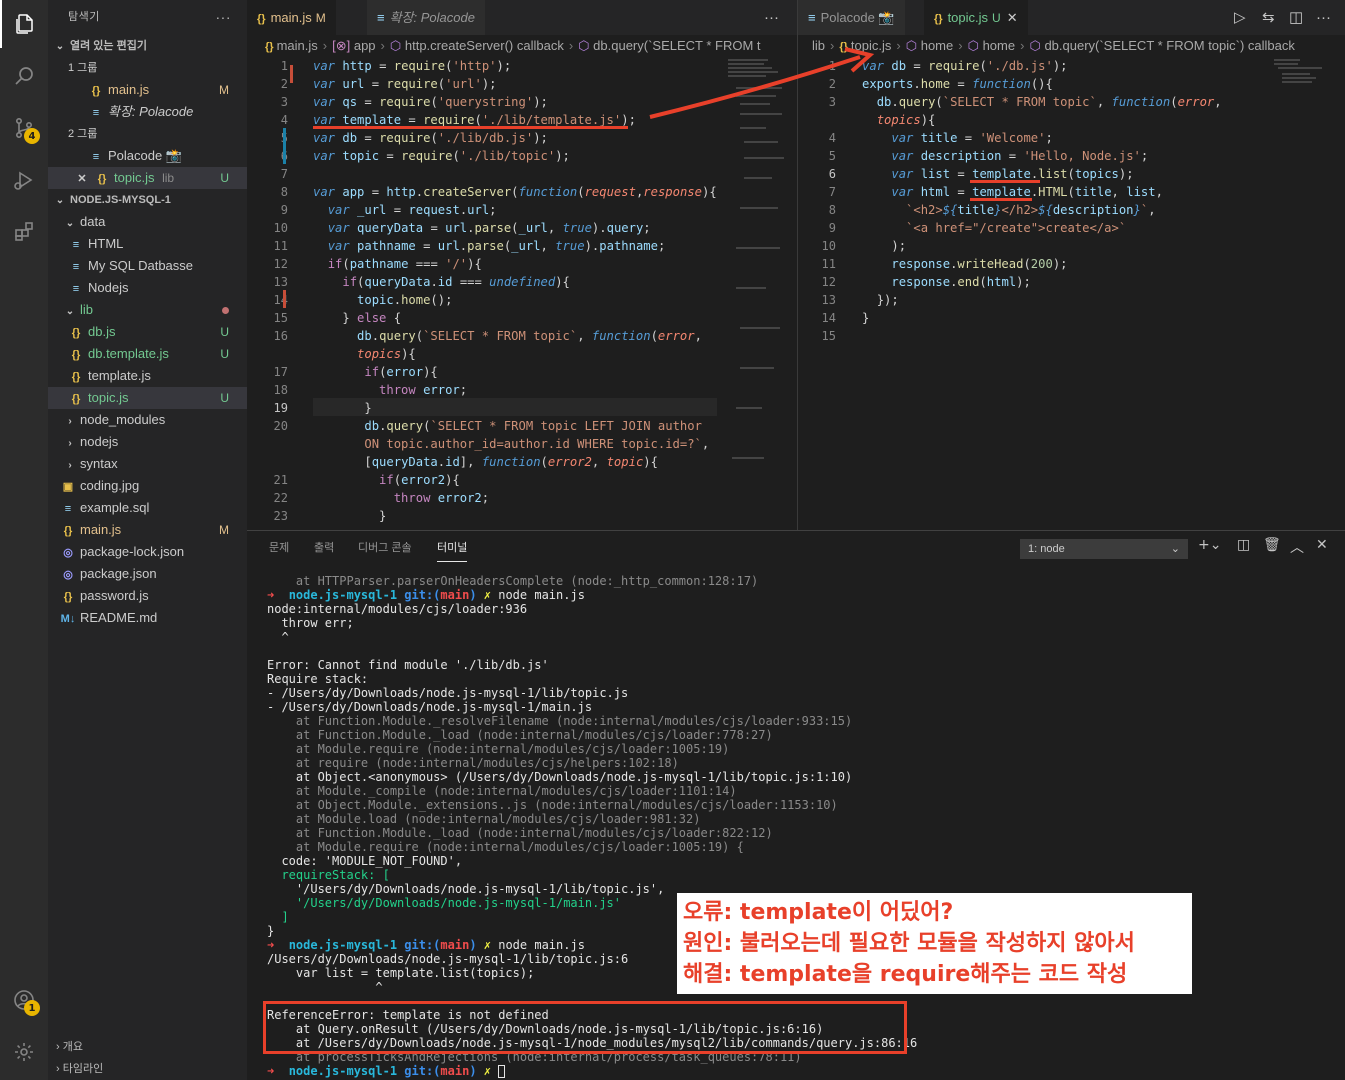 The image size is (1345, 1080). Describe the element at coordinates (147, 68) in the screenshot. I see `group-1-label: 1 그룹` at that location.